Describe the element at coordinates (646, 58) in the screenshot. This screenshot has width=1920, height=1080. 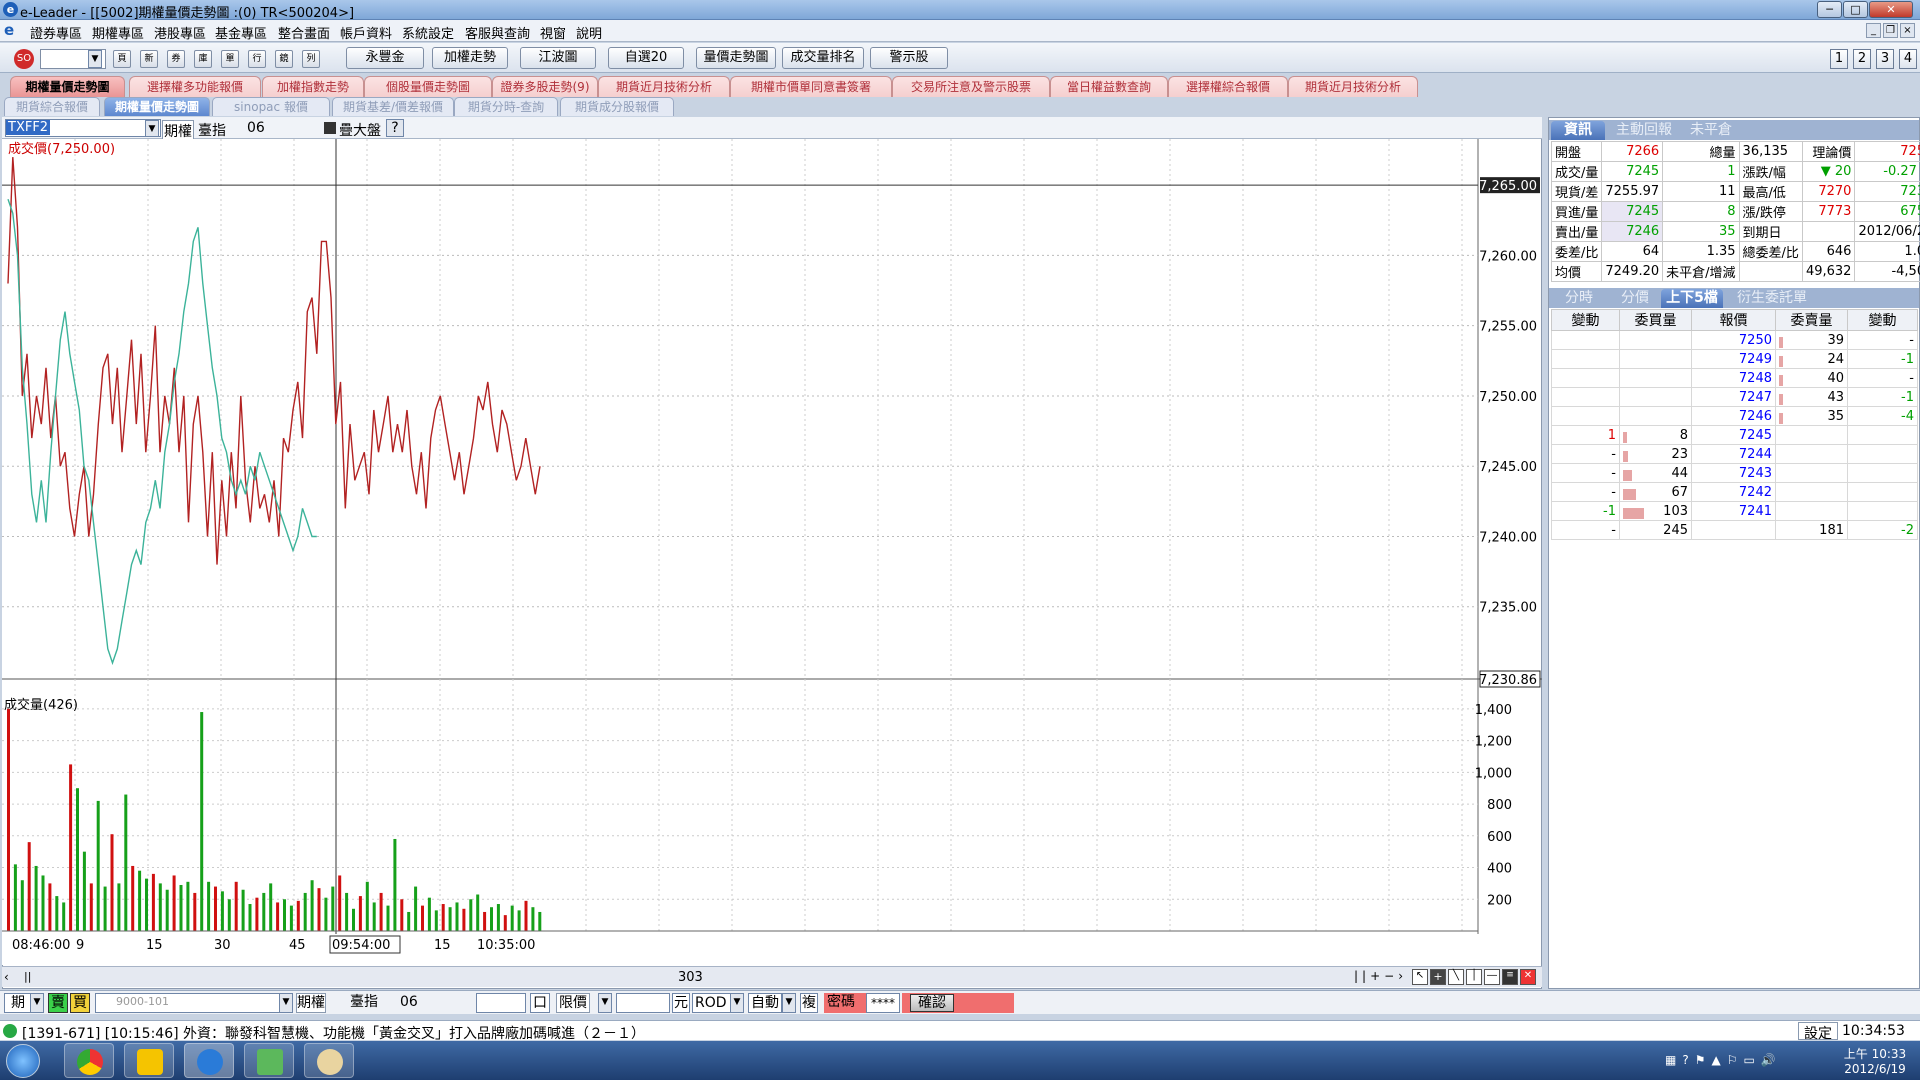
I see `toolbar-button-3: 自選20` at that location.